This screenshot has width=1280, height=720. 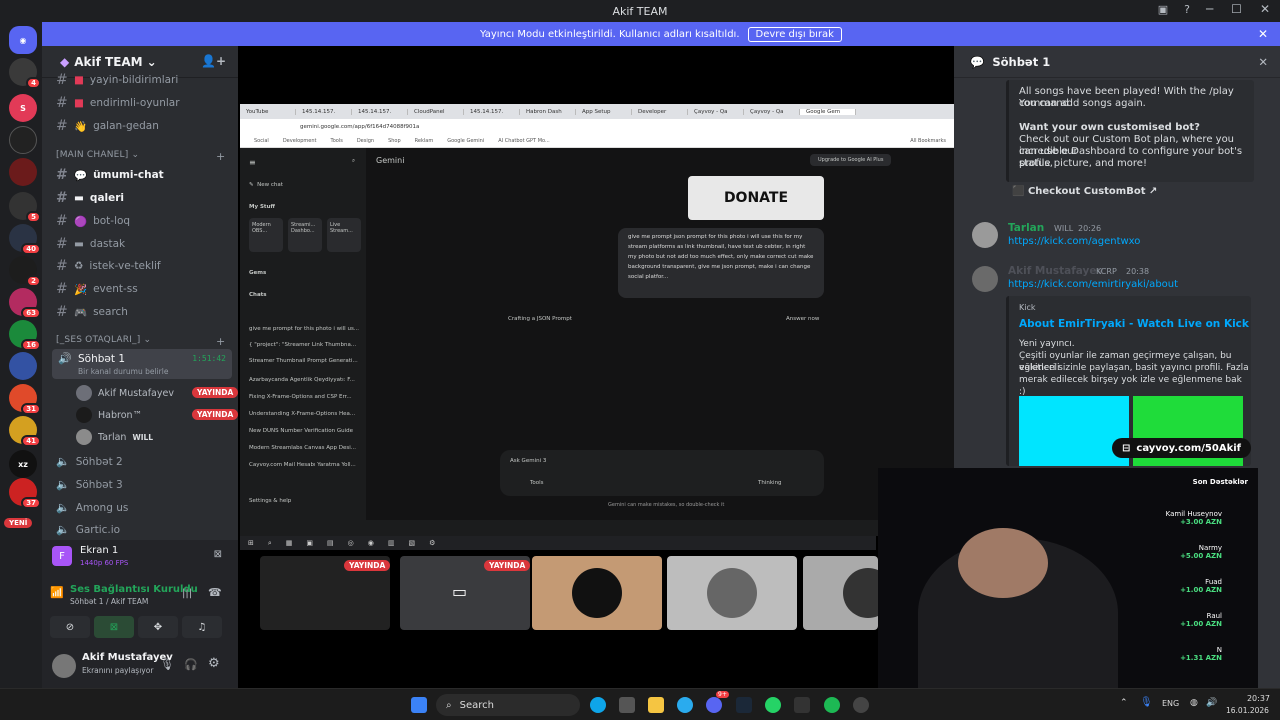 I want to click on network-icon: ◍, so click(x=1194, y=703).